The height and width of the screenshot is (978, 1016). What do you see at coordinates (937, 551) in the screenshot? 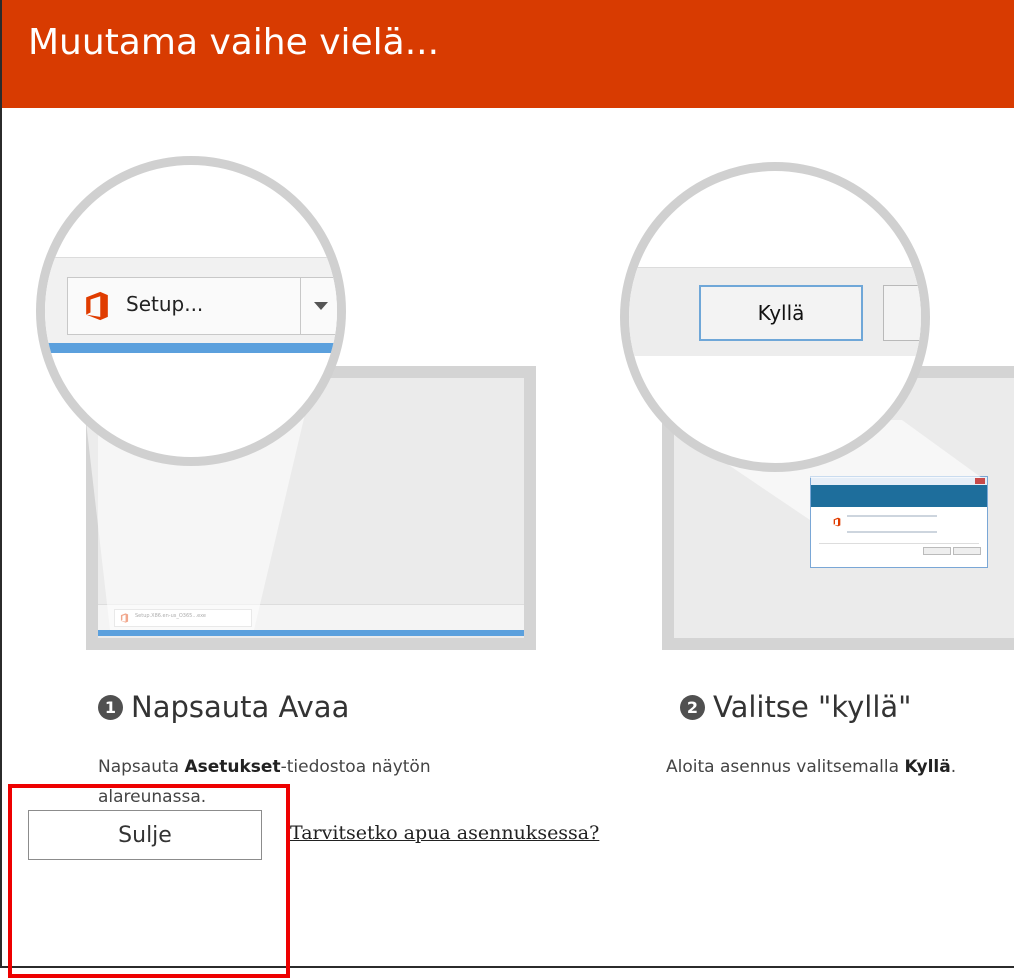
I see `uac-yes-mini` at bounding box center [937, 551].